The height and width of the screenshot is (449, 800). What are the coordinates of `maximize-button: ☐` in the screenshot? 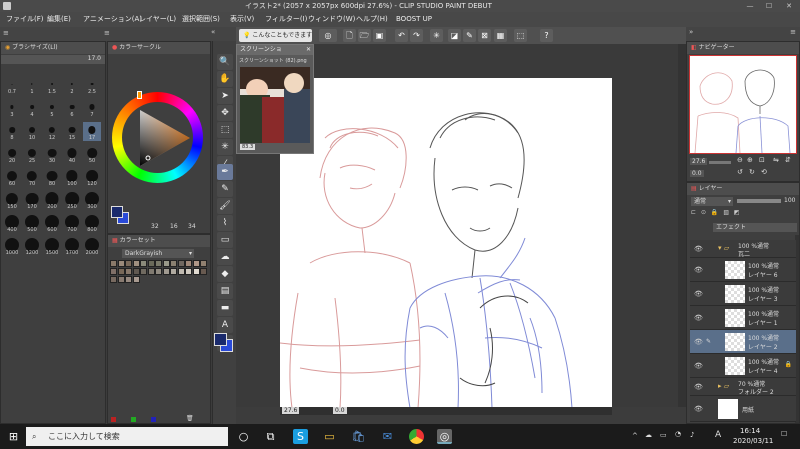 It's located at (769, 6).